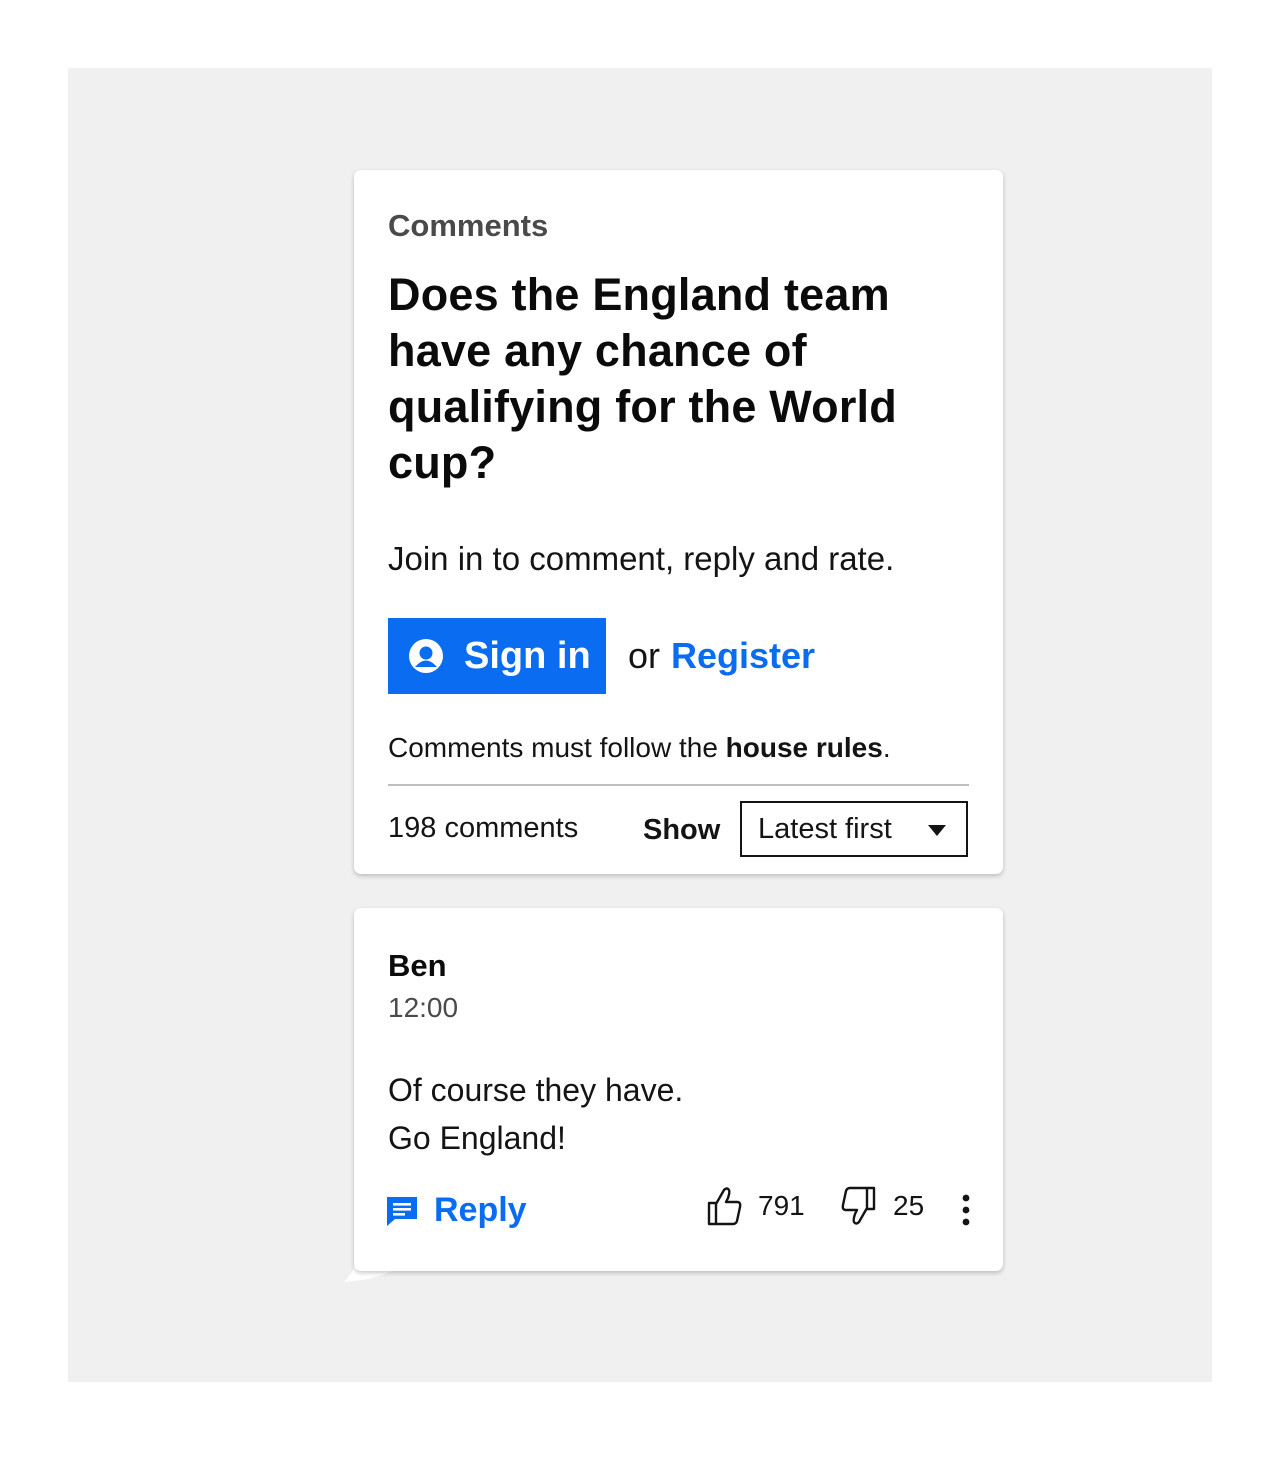 This screenshot has height=1463, width=1280. Describe the element at coordinates (678, 785) in the screenshot. I see `divider` at that location.